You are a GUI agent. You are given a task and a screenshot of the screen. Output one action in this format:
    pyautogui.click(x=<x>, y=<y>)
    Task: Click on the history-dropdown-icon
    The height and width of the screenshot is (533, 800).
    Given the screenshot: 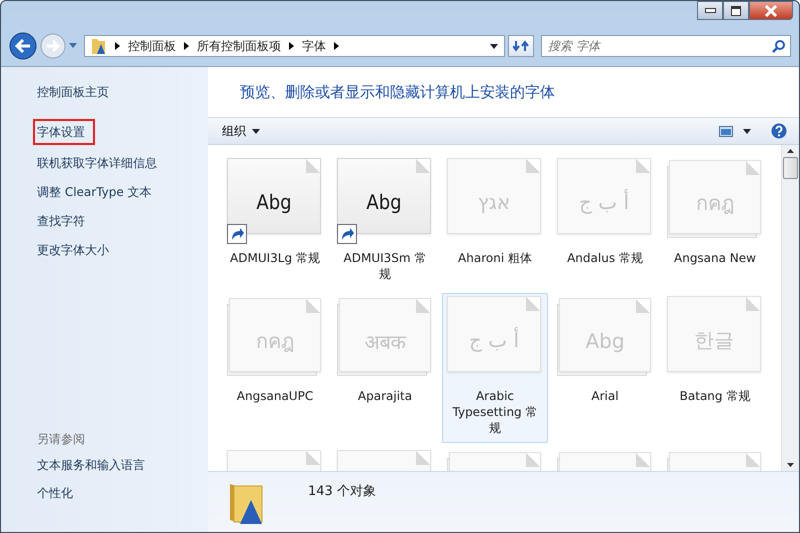 What is the action you would take?
    pyautogui.click(x=73, y=46)
    